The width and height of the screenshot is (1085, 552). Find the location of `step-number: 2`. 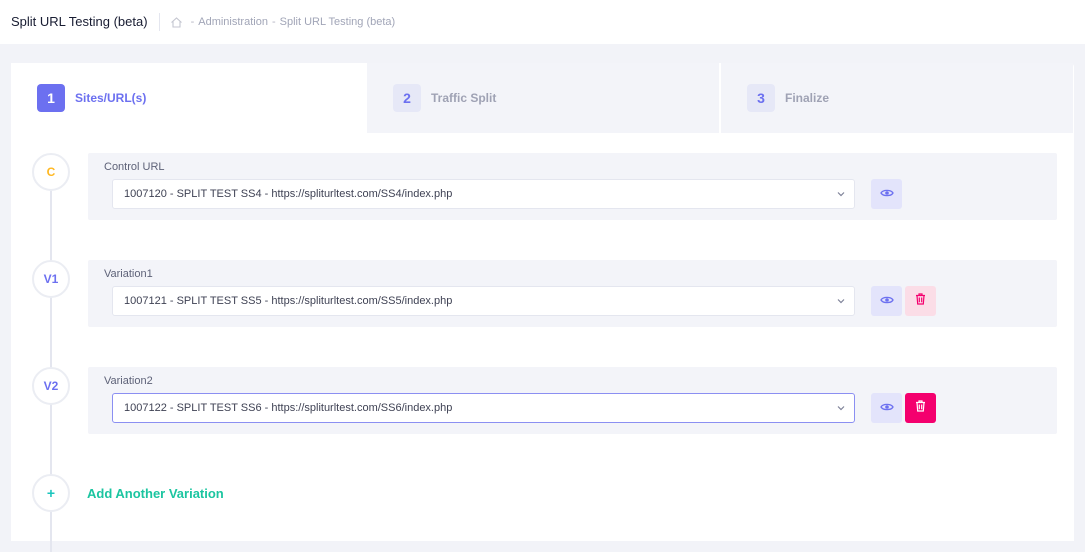

step-number: 2 is located at coordinates (407, 98).